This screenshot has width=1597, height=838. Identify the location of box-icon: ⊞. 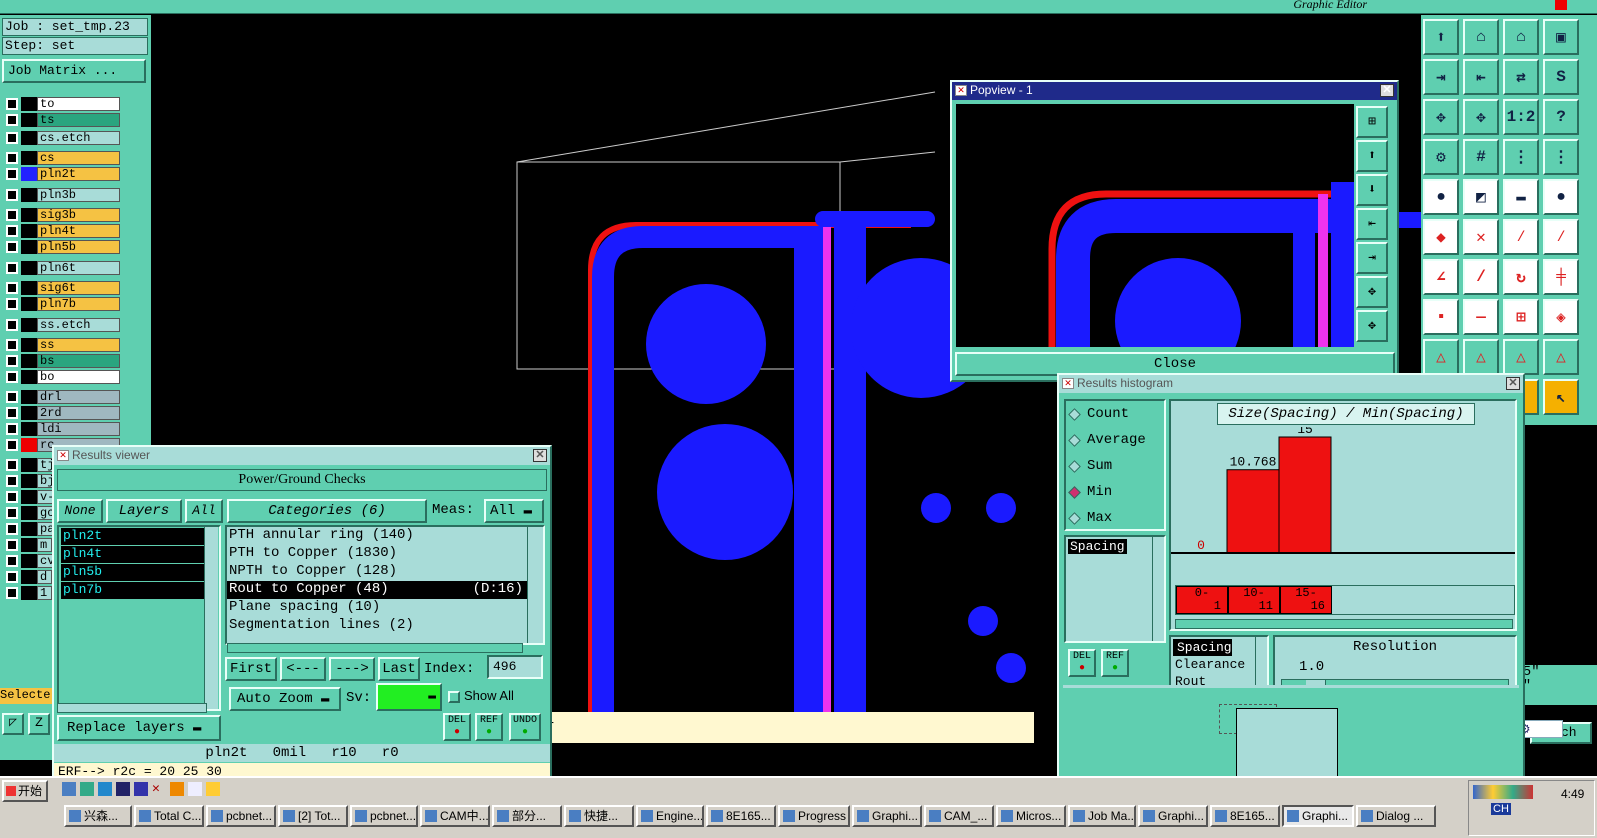
(1521, 317).